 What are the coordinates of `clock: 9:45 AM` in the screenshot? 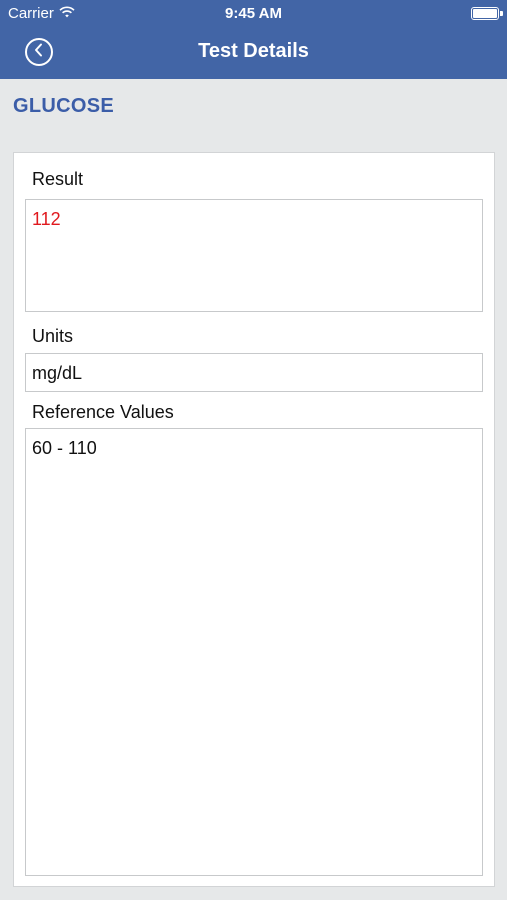 It's located at (253, 13).